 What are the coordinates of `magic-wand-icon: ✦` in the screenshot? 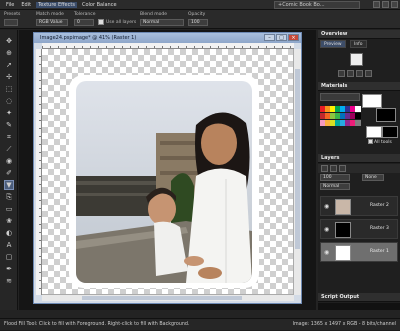 It's located at (9, 113).